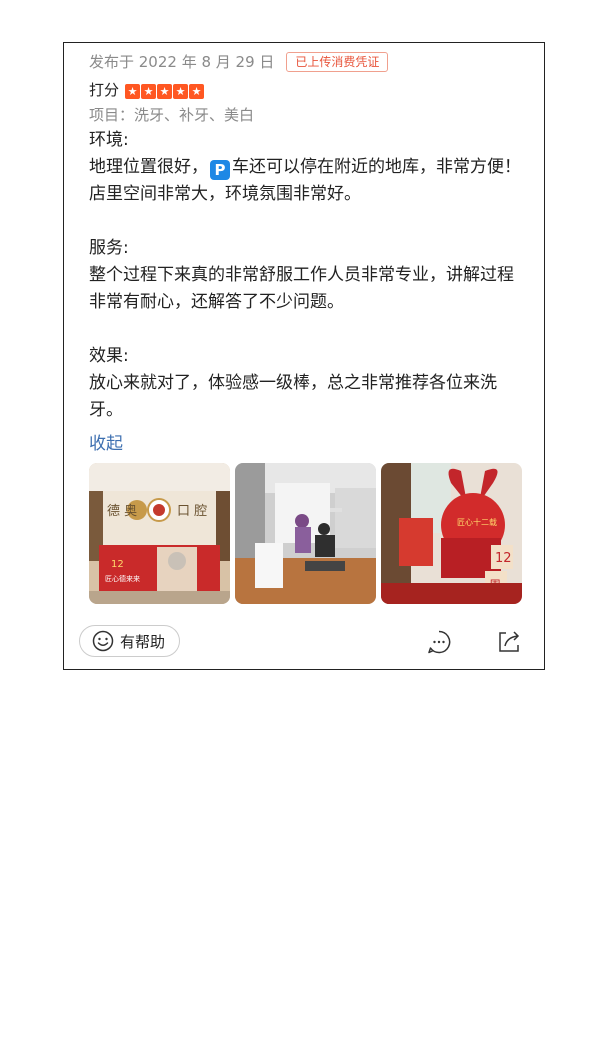  I want to click on env-title: 环境:, so click(109, 140).